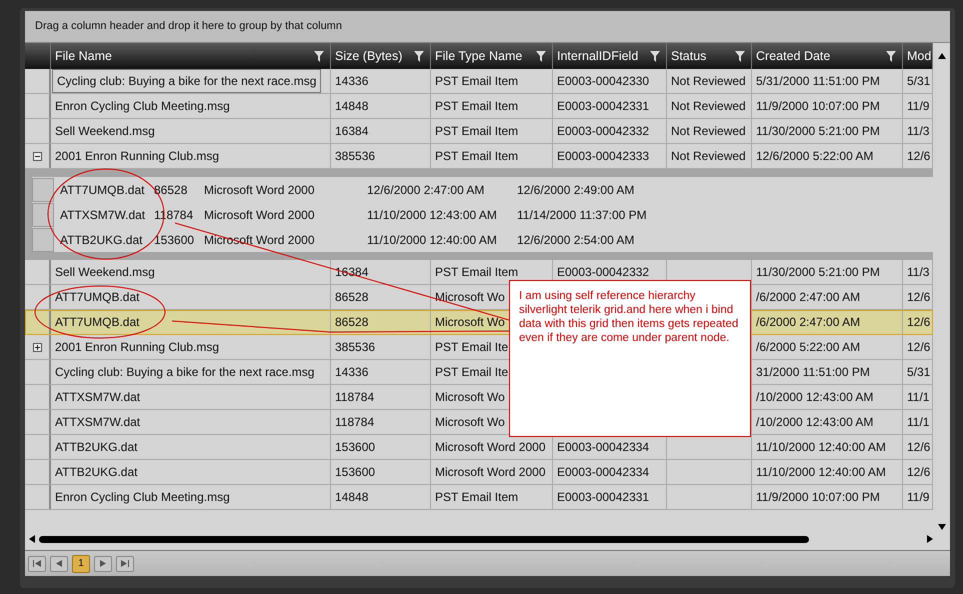 This screenshot has width=963, height=594. What do you see at coordinates (81, 563) in the screenshot?
I see `page-button: 1` at bounding box center [81, 563].